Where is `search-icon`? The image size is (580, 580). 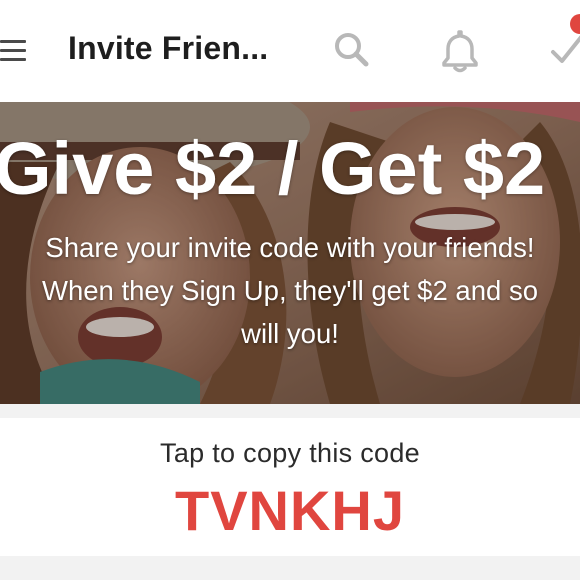
search-icon is located at coordinates (353, 51).